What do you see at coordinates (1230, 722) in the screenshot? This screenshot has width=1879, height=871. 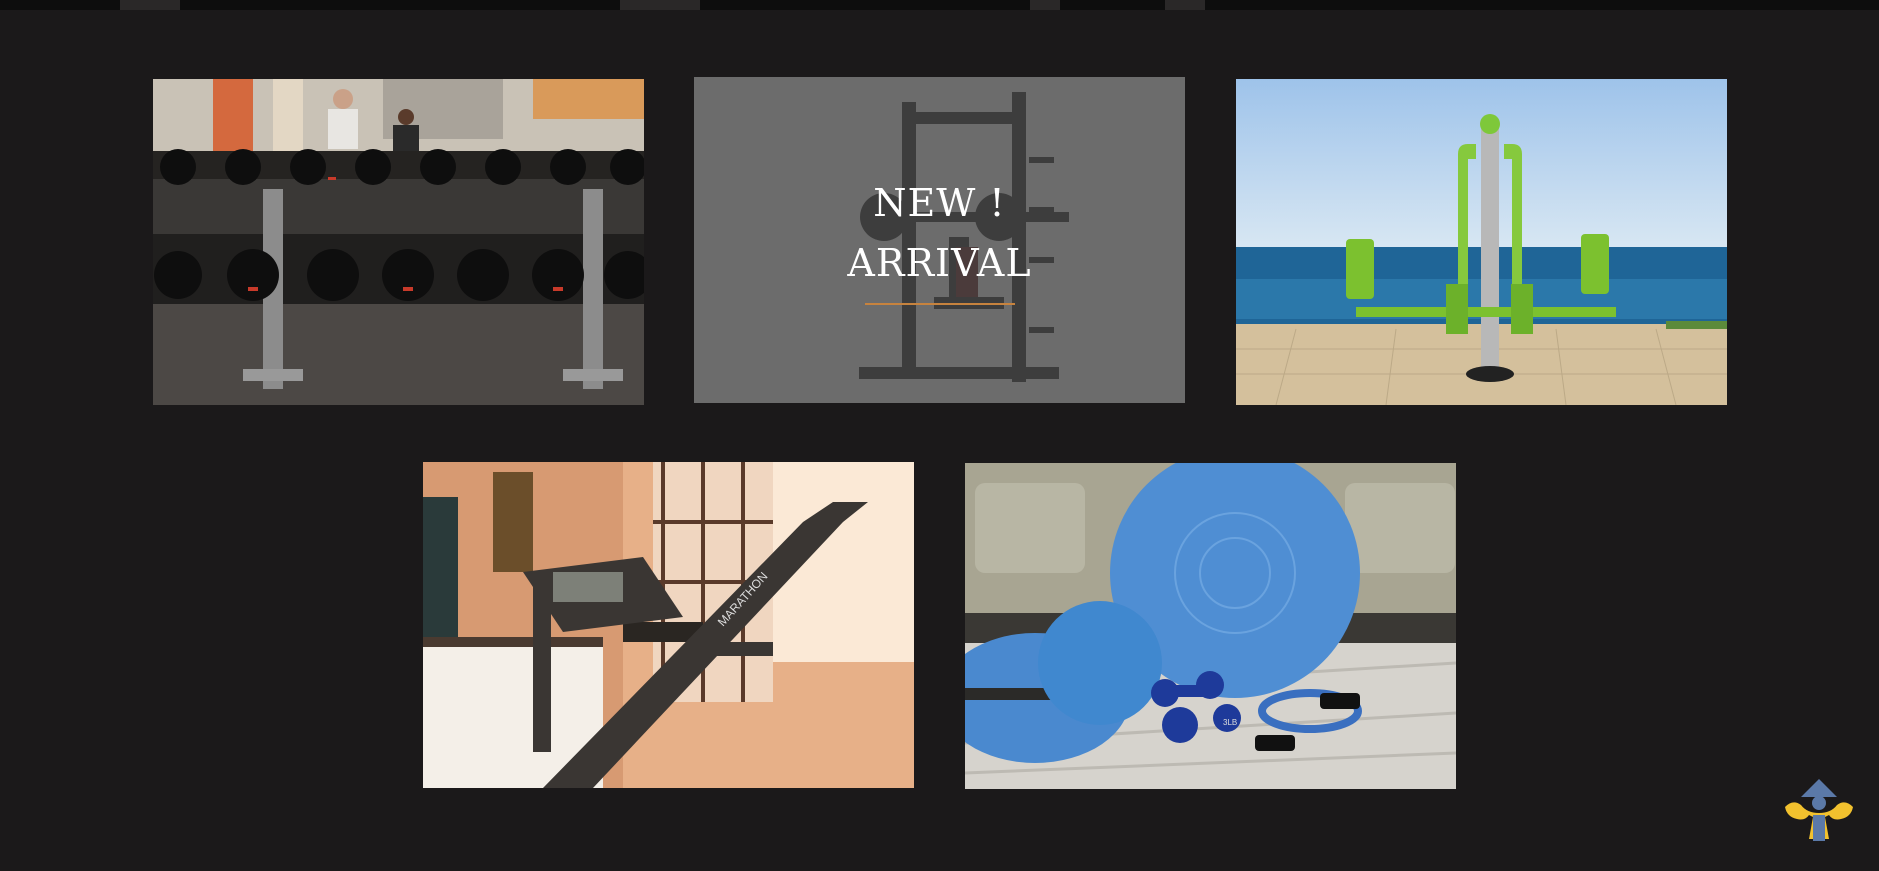 I see `dumbbell-weight-label: 3LB` at bounding box center [1230, 722].